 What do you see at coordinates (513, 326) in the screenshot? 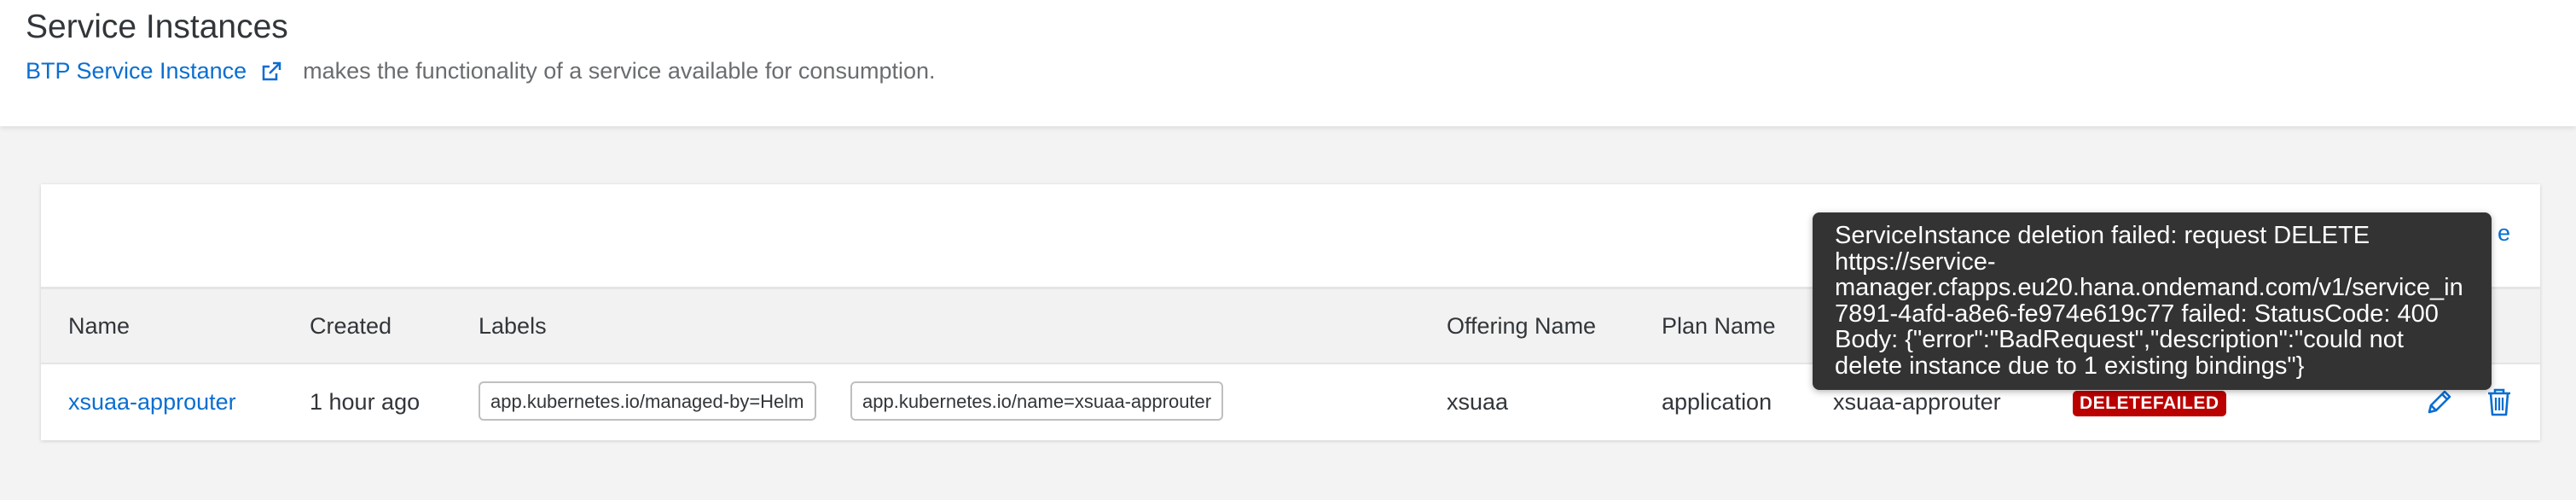
I see `column-header-labels: Labels` at bounding box center [513, 326].